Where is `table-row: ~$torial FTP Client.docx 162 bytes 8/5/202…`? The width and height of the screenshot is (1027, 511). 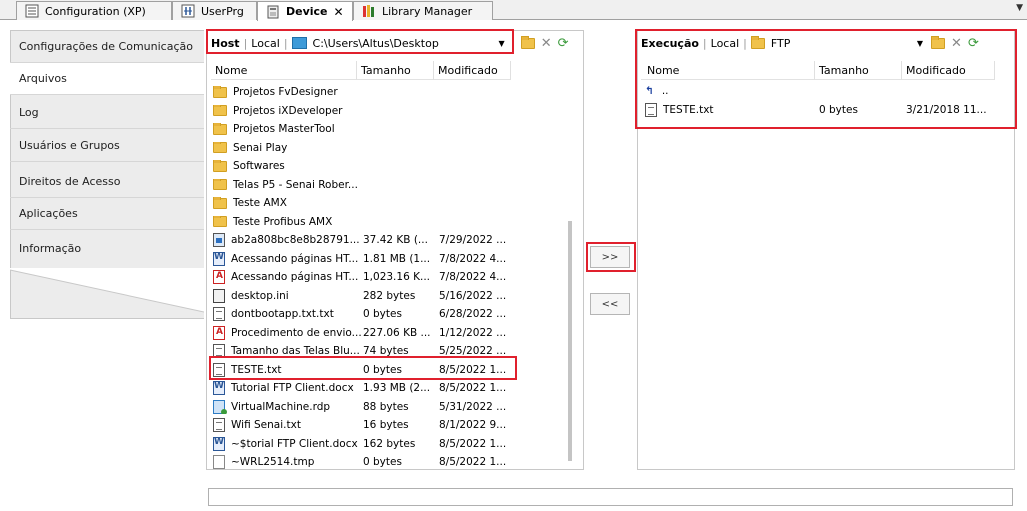 table-row: ~$torial FTP Client.docx 162 bytes 8/5/202… is located at coordinates (364, 444).